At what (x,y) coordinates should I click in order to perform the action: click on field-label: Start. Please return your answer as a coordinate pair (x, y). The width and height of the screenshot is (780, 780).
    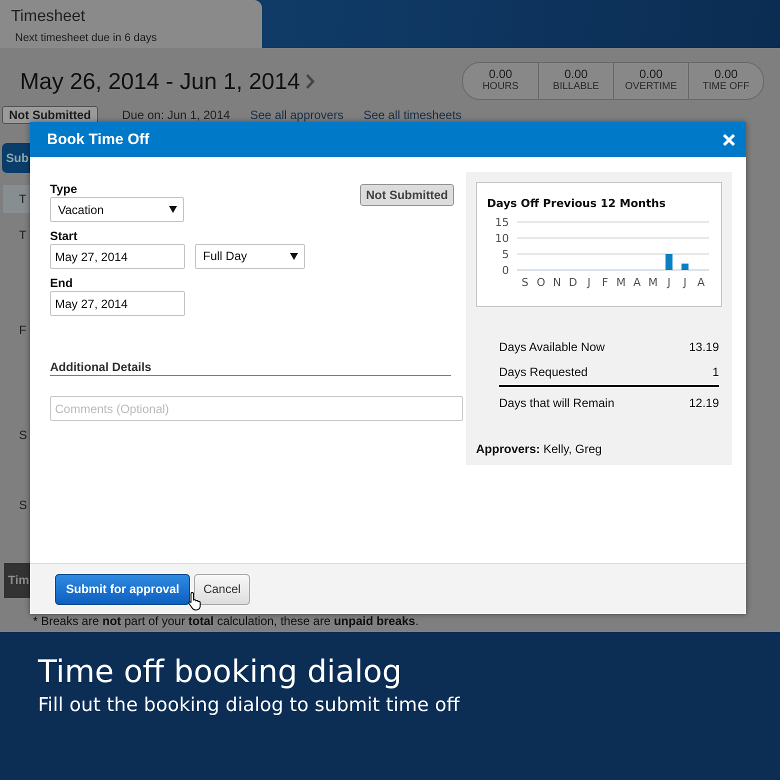
    Looking at the image, I should click on (64, 236).